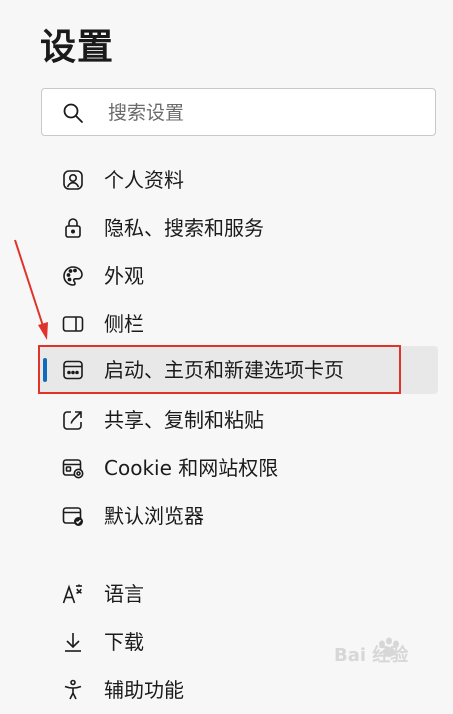  I want to click on sidebar-item-privacy: 隐私、搜索和服务, so click(239, 228).